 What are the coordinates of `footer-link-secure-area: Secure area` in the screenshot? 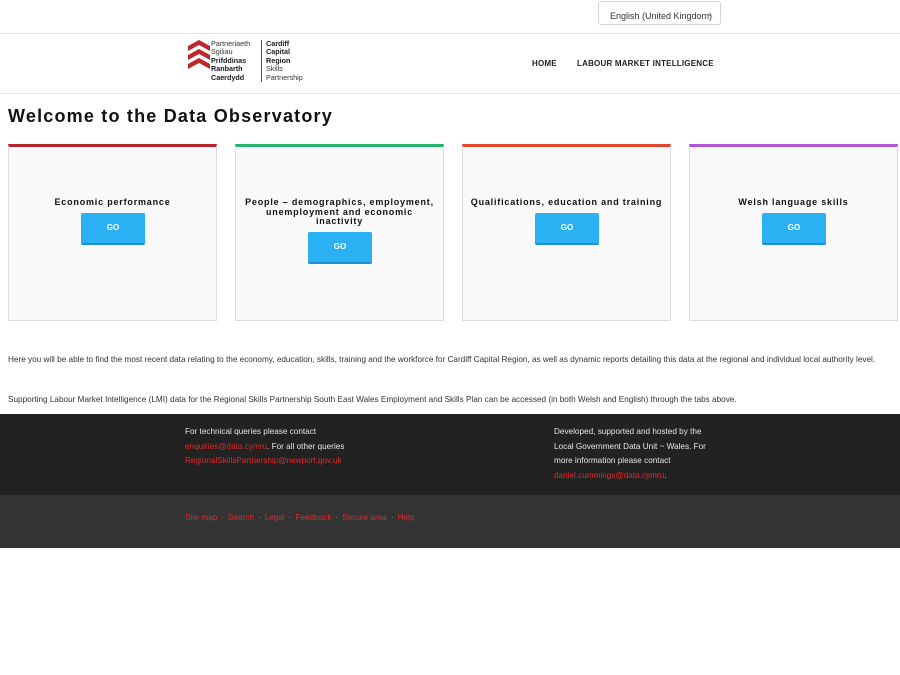 It's located at (364, 517).